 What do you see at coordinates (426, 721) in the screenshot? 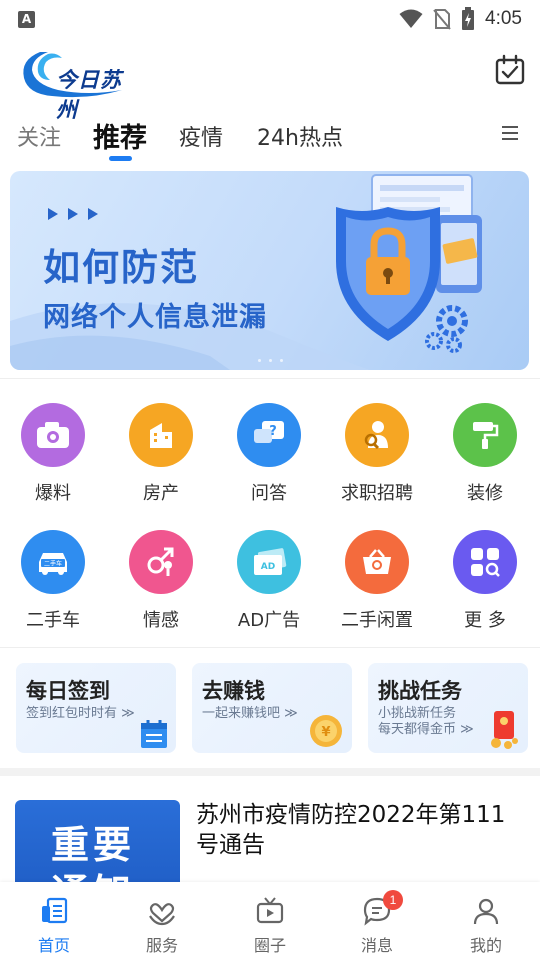
I see `card-subtitle: 小挑战新任务 每天都得金币 ≫` at bounding box center [426, 721].